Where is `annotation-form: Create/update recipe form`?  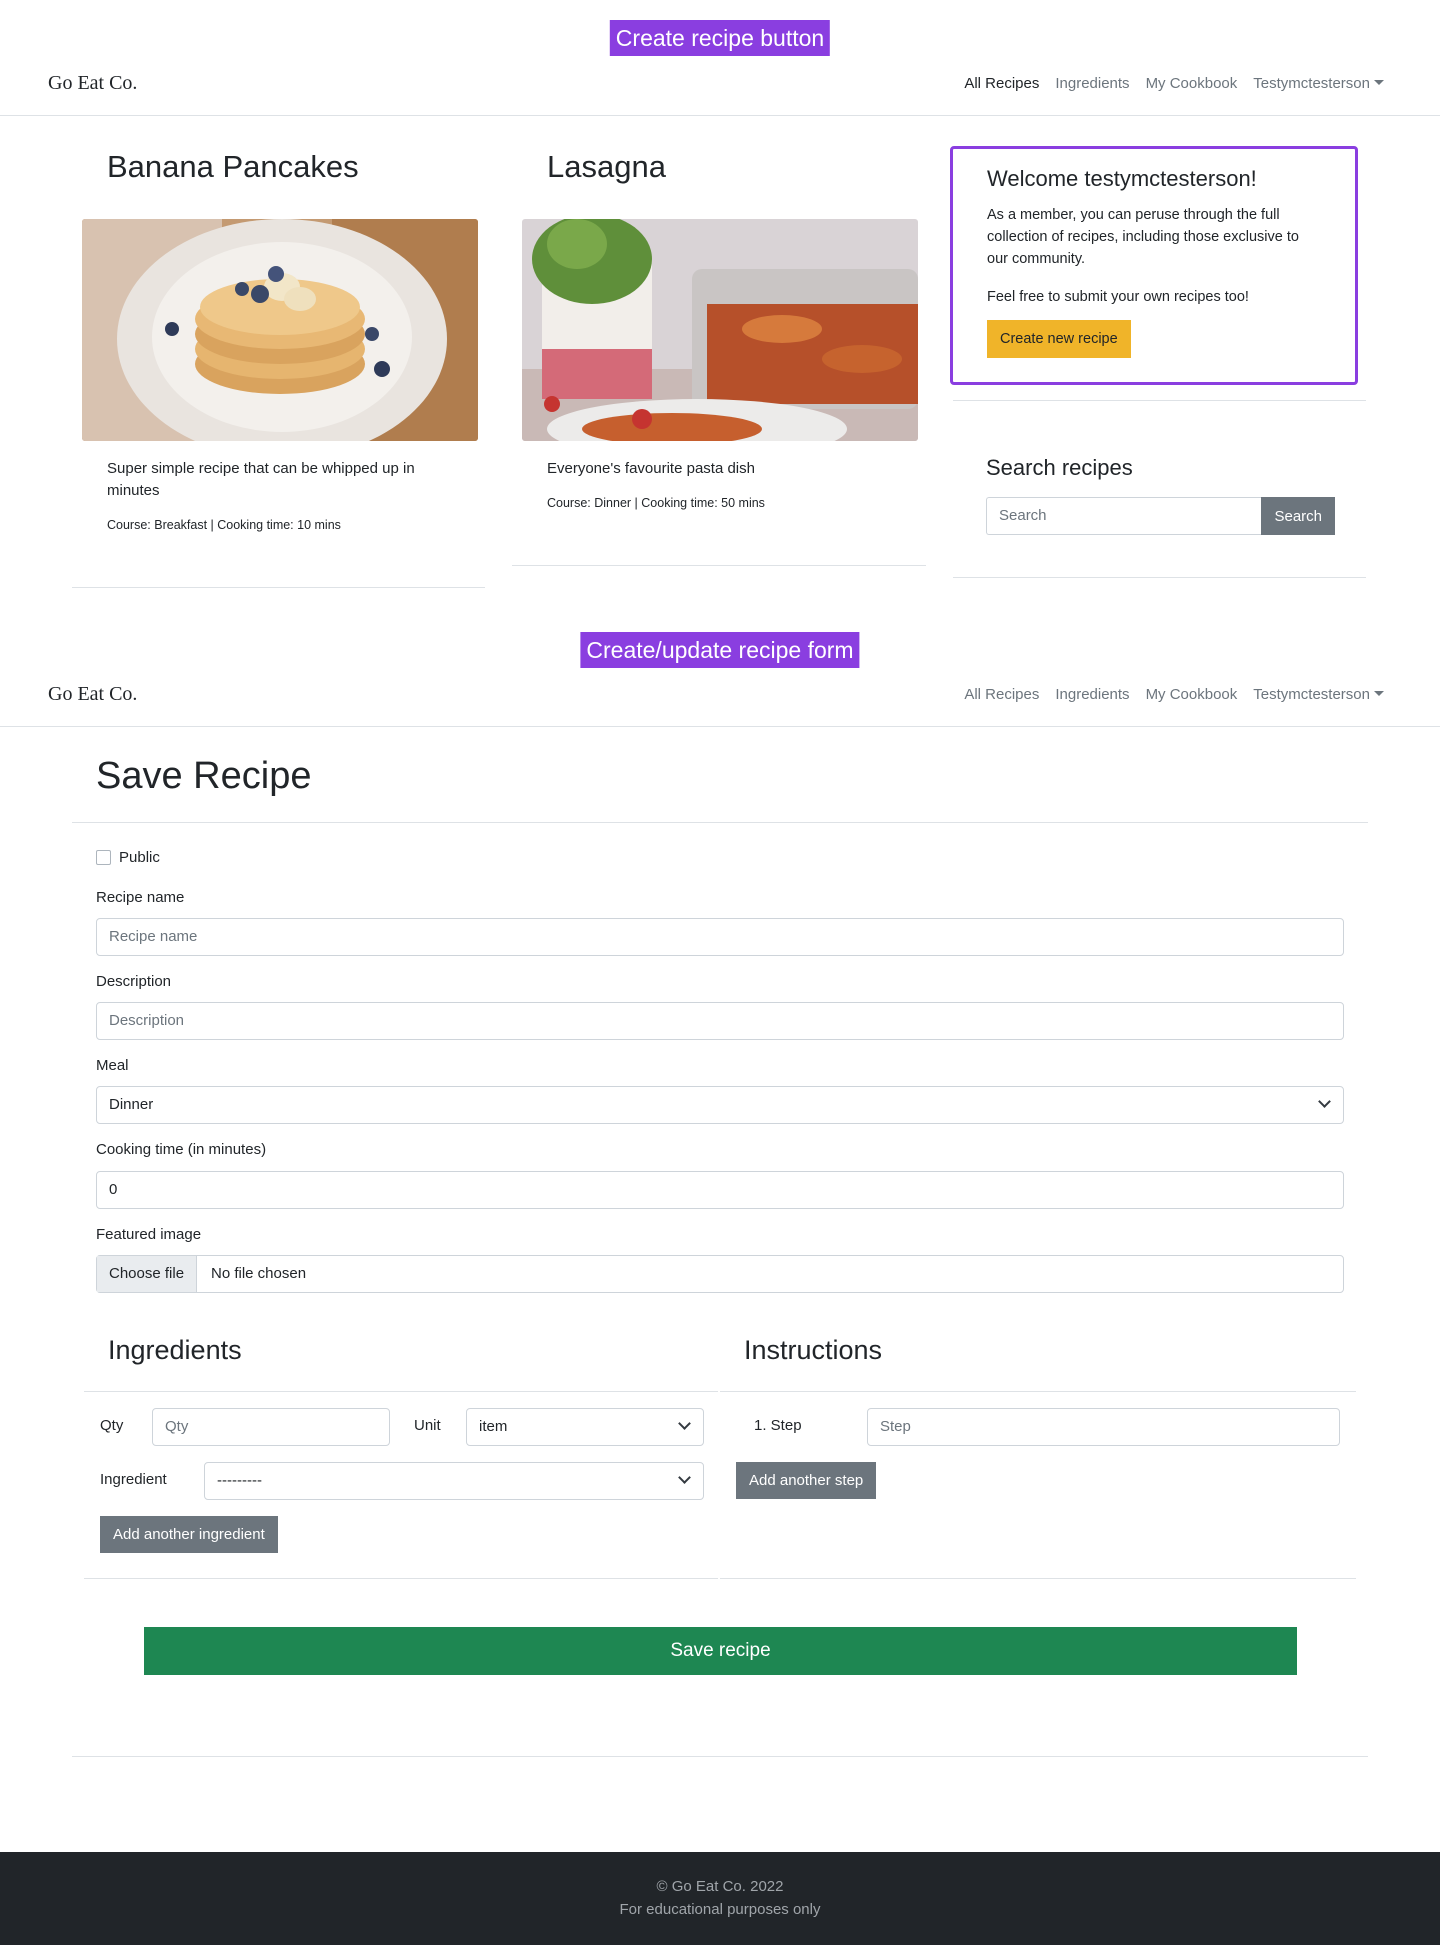 annotation-form: Create/update recipe form is located at coordinates (720, 650).